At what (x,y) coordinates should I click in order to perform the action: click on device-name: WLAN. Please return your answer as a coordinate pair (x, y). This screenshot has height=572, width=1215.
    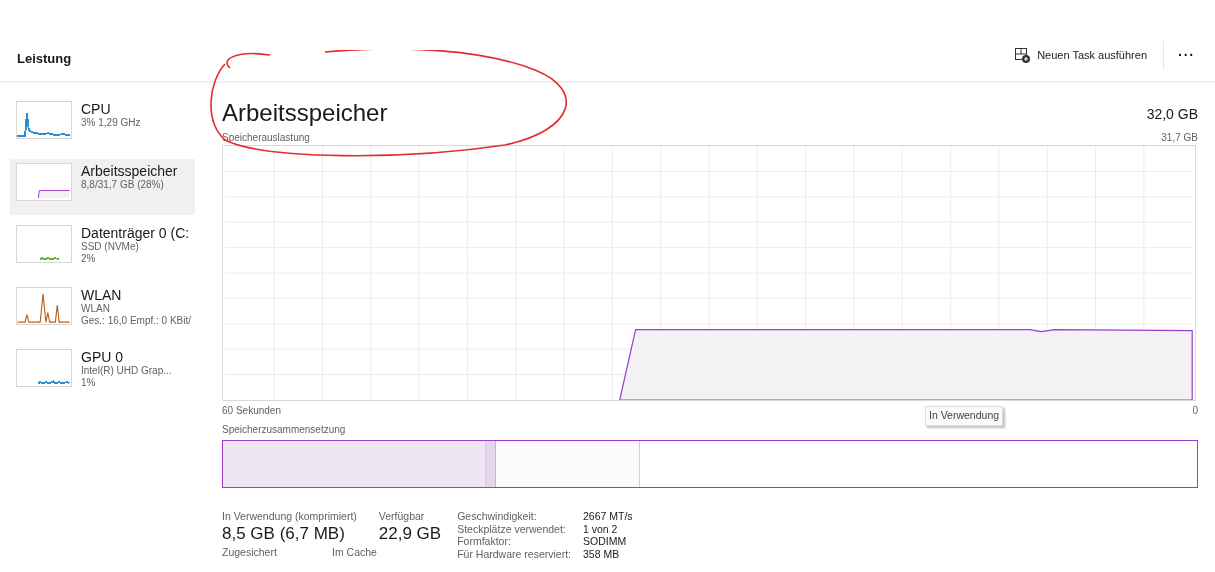
    Looking at the image, I should click on (102, 295).